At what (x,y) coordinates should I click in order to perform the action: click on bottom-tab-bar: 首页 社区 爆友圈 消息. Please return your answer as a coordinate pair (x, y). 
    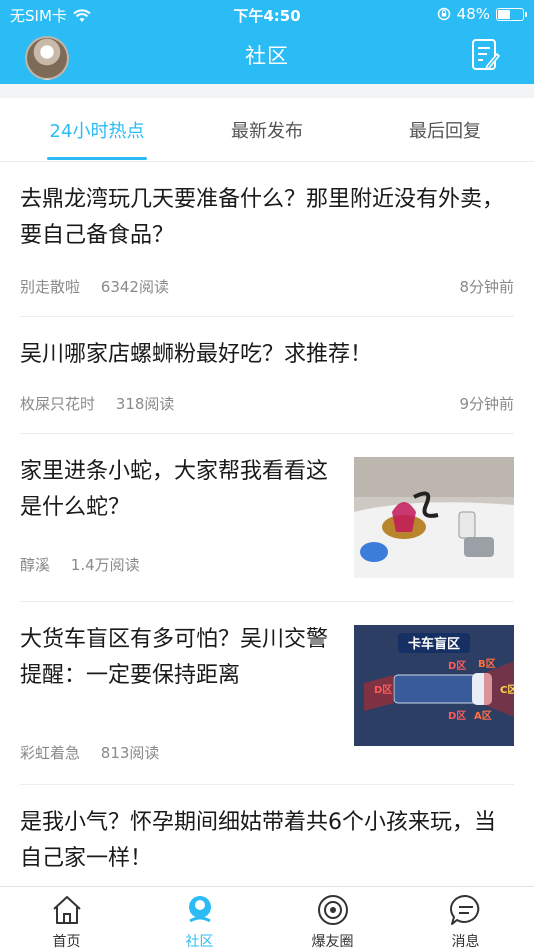
    Looking at the image, I should click on (267, 918).